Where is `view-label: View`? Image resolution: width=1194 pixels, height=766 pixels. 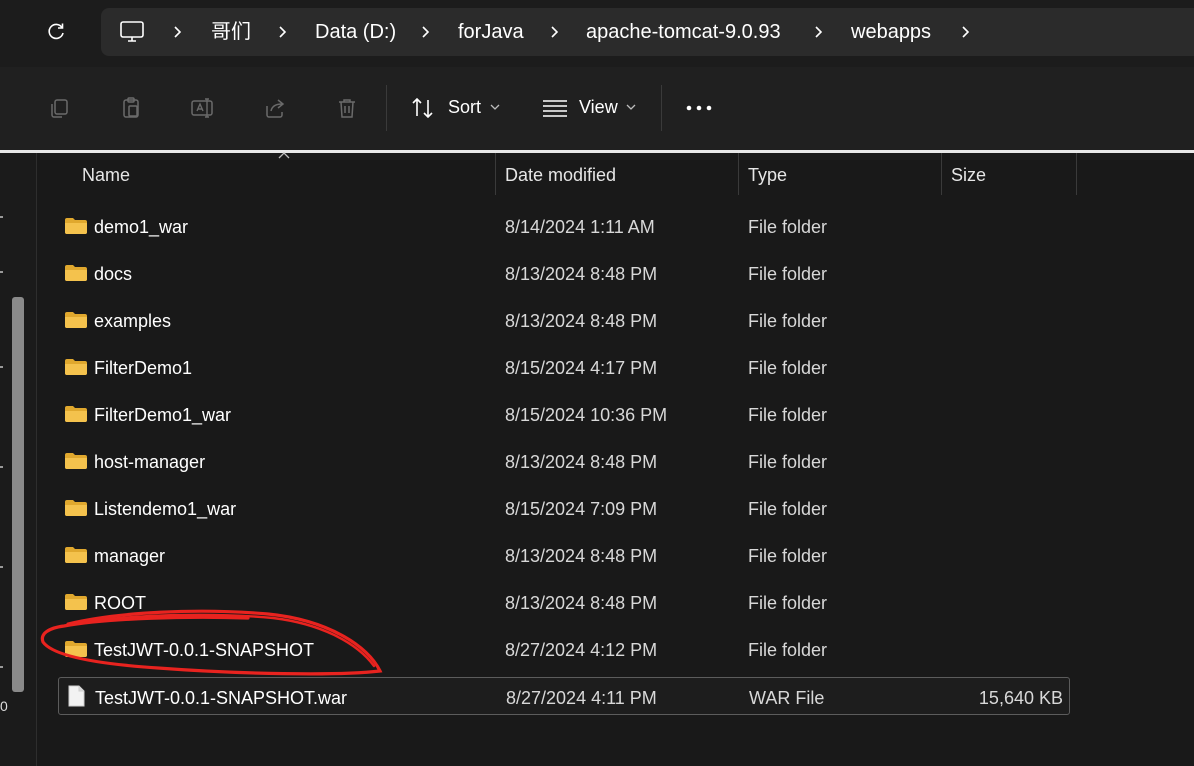
view-label: View is located at coordinates (598, 107).